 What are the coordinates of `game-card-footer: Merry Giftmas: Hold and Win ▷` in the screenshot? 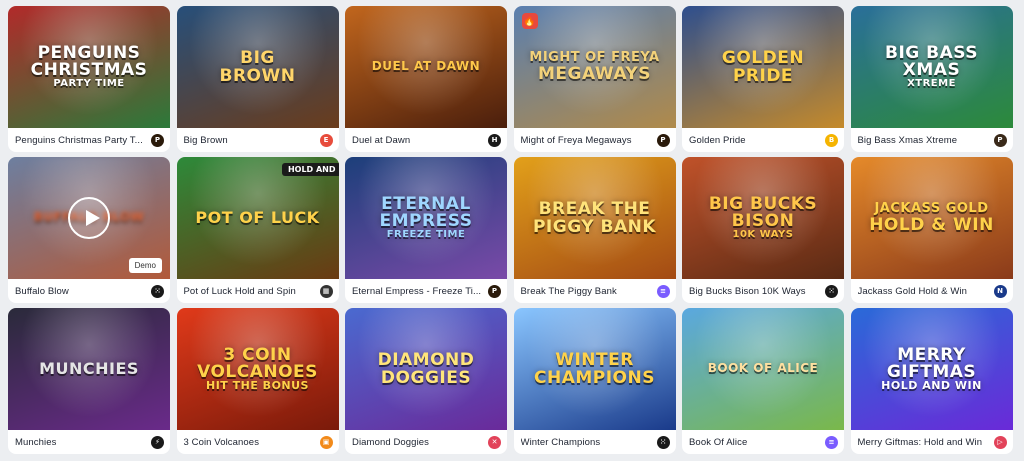 It's located at (932, 442).